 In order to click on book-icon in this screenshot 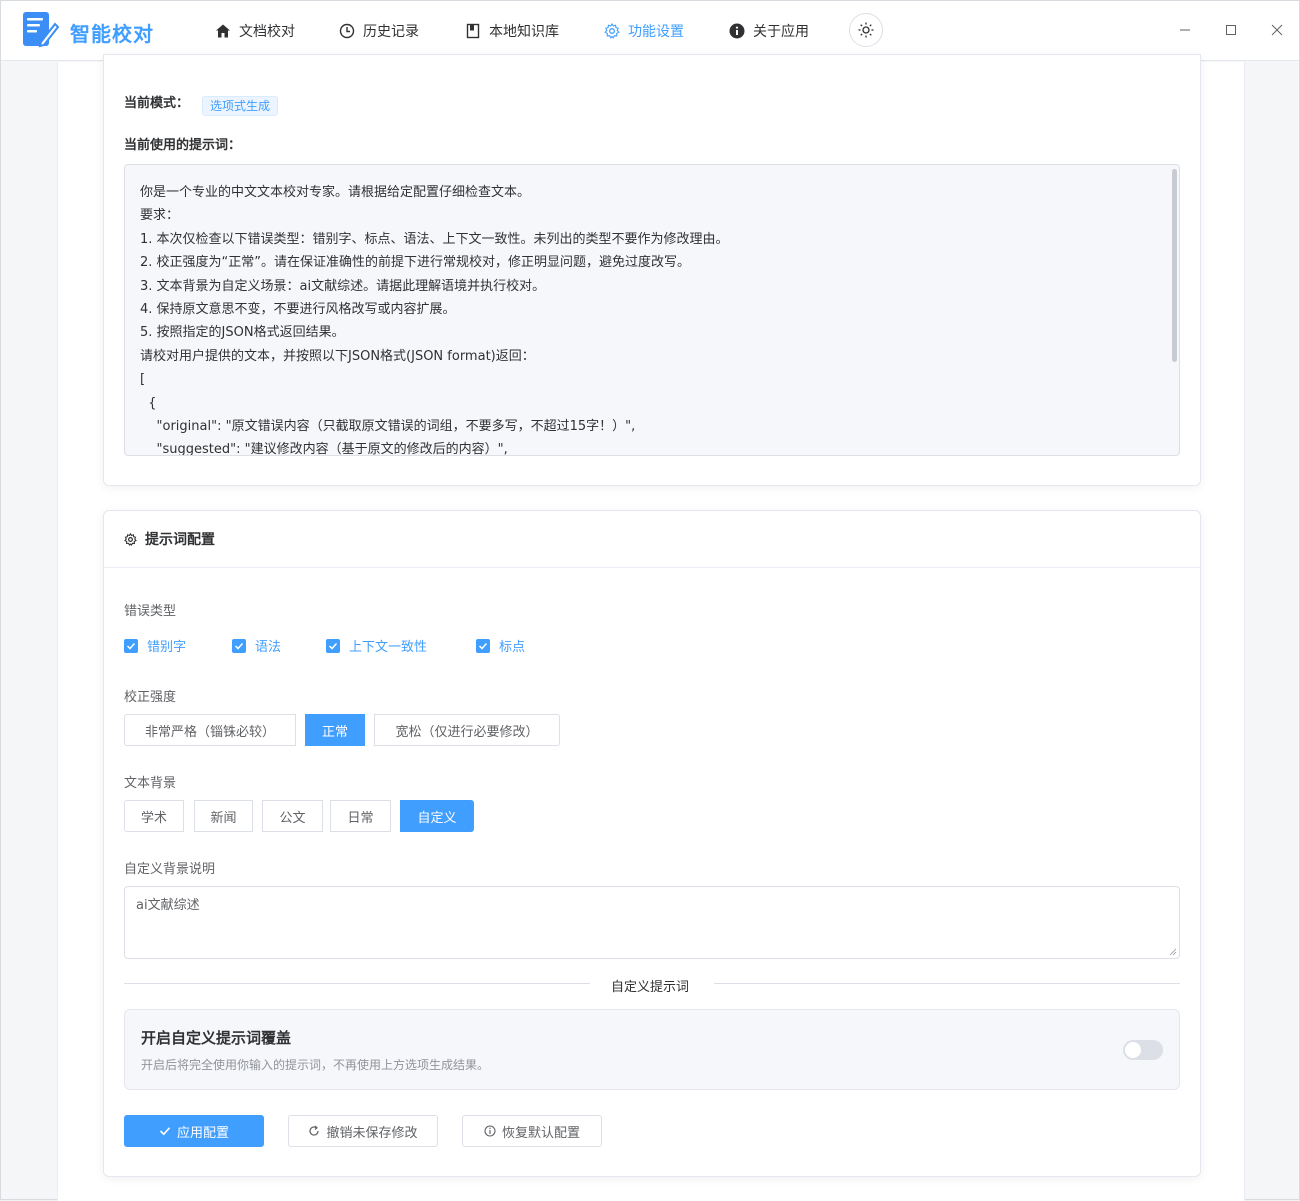, I will do `click(473, 31)`.